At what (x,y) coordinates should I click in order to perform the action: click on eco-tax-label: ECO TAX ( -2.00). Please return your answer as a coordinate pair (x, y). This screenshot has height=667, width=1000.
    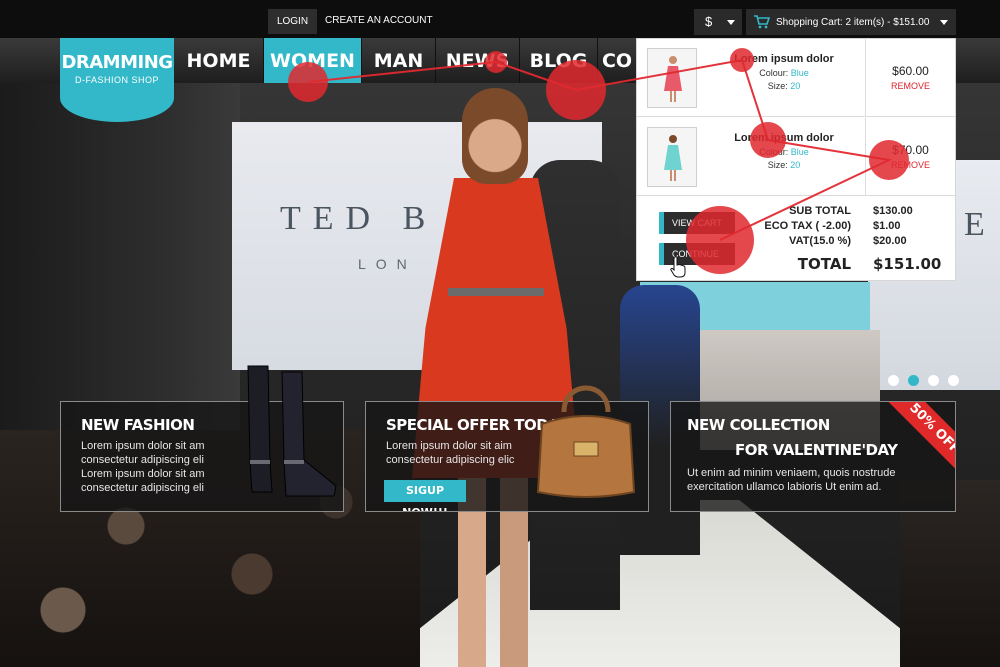
    Looking at the image, I should click on (807, 226).